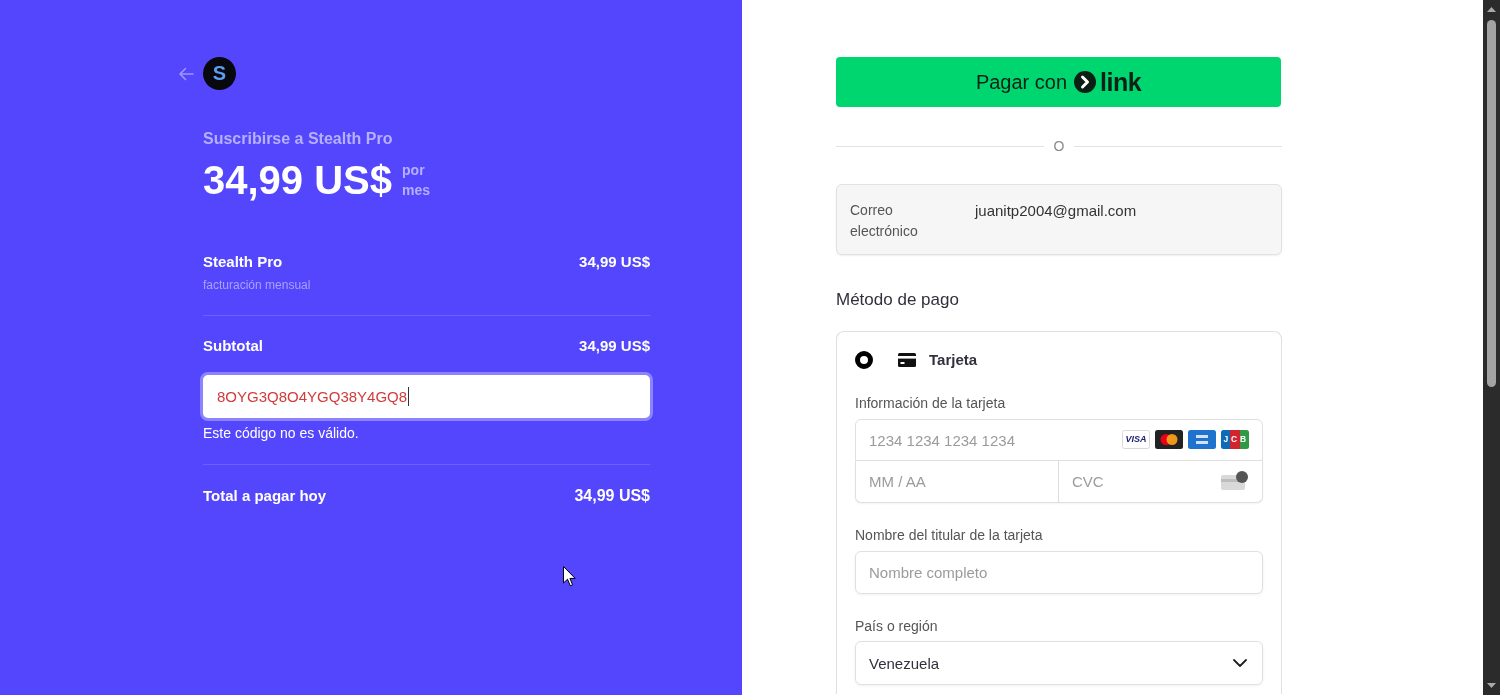 Image resolution: width=1500 pixels, height=695 pixels. What do you see at coordinates (1240, 663) in the screenshot?
I see `chevron-down-icon` at bounding box center [1240, 663].